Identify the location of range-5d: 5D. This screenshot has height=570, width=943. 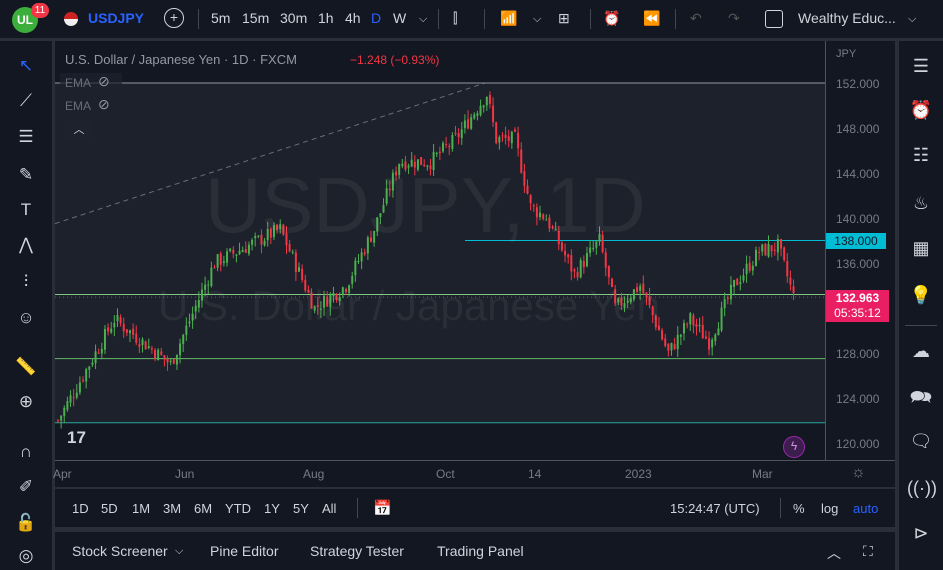
(109, 508).